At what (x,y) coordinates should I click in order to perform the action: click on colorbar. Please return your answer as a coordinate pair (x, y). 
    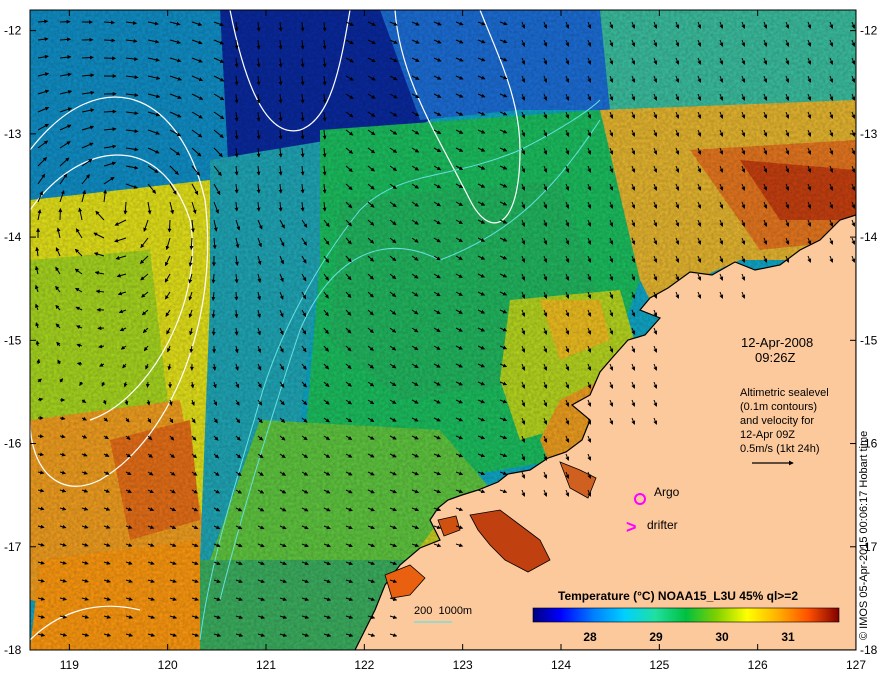
    Looking at the image, I should click on (686, 615).